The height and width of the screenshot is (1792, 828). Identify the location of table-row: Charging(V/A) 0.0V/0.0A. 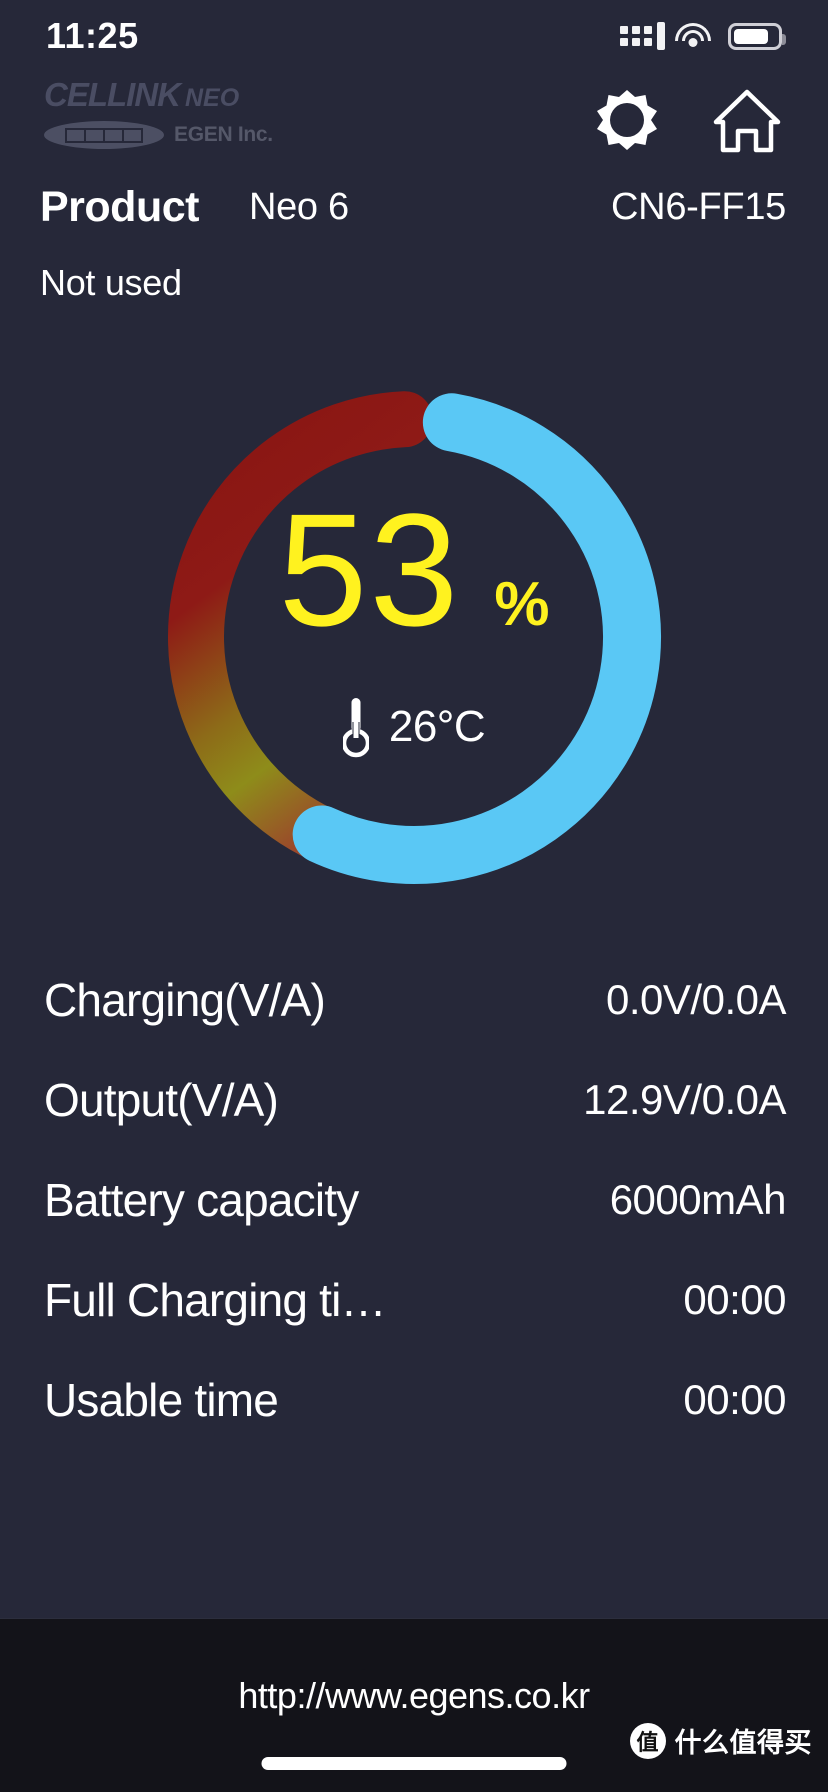
(414, 1000).